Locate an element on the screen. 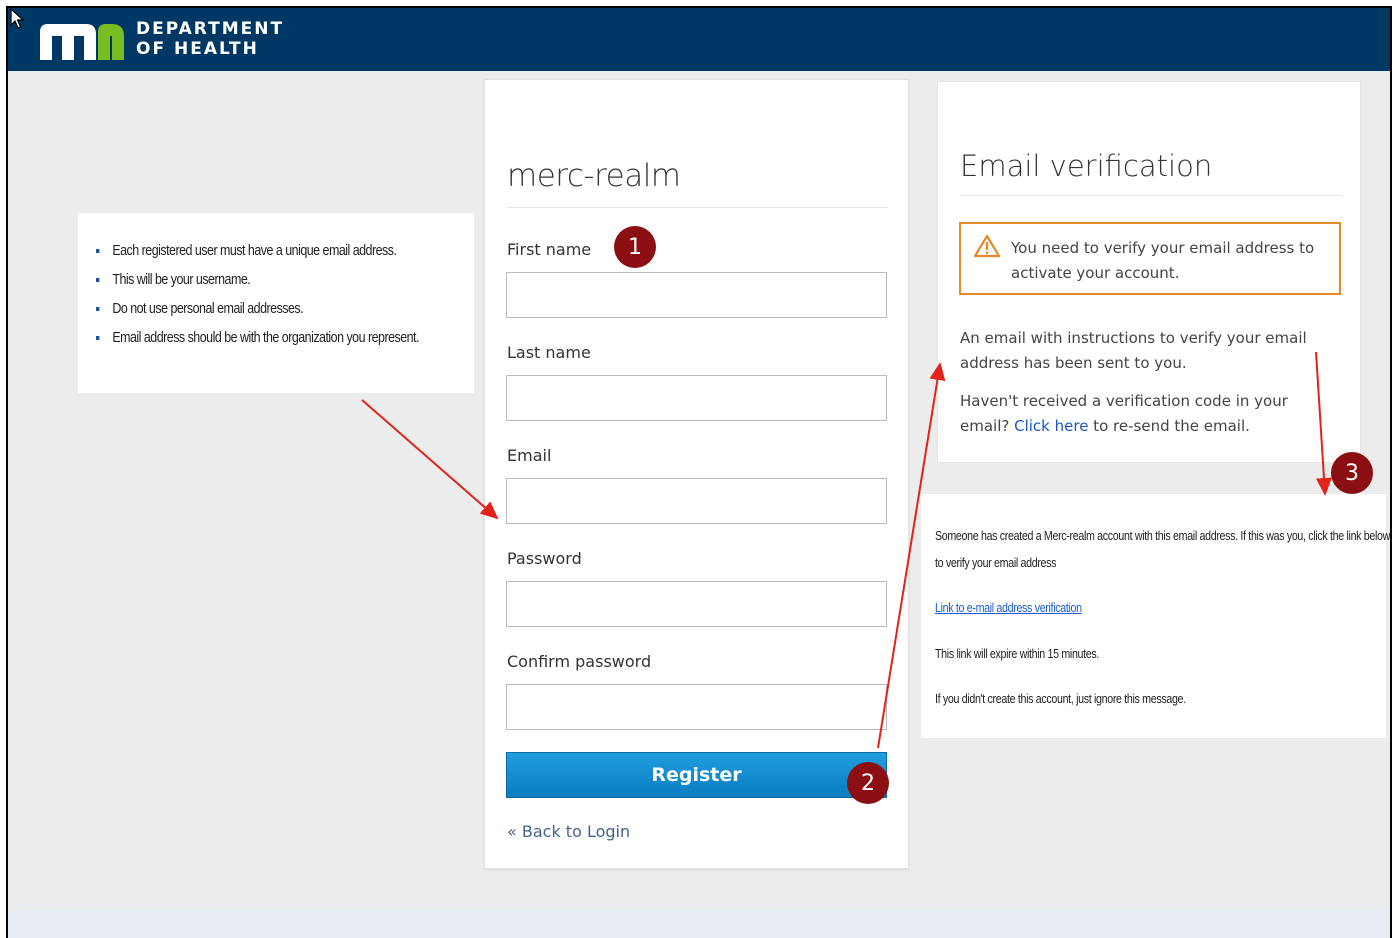 The height and width of the screenshot is (938, 1396). step-badge-3: 3 is located at coordinates (1352, 473).